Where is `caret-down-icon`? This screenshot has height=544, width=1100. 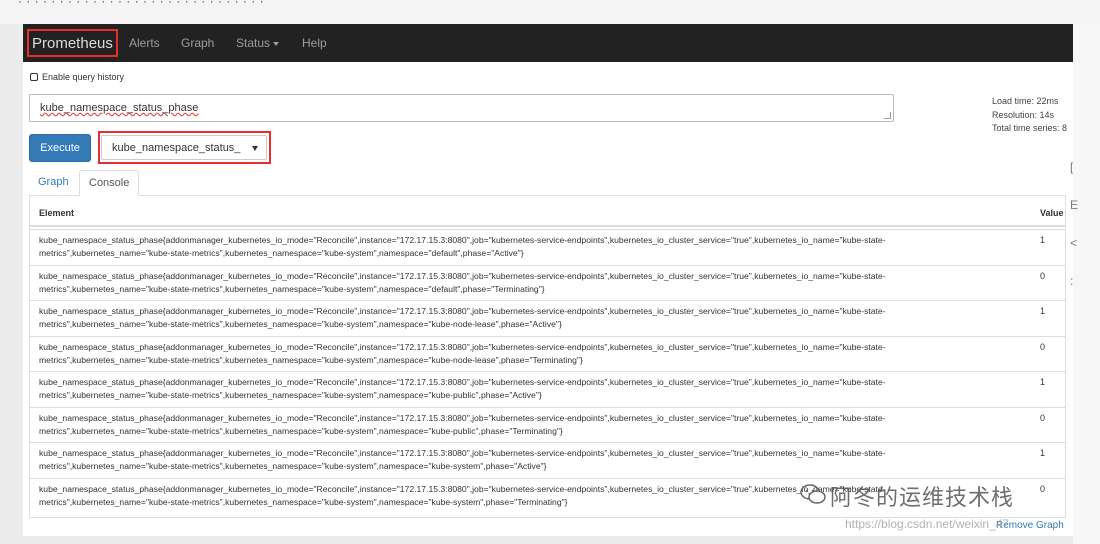
caret-down-icon is located at coordinates (276, 43).